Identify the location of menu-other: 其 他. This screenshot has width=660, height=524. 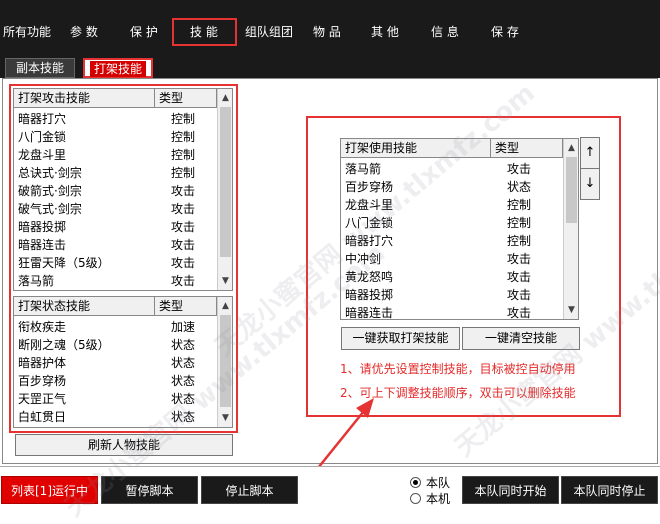
(385, 32).